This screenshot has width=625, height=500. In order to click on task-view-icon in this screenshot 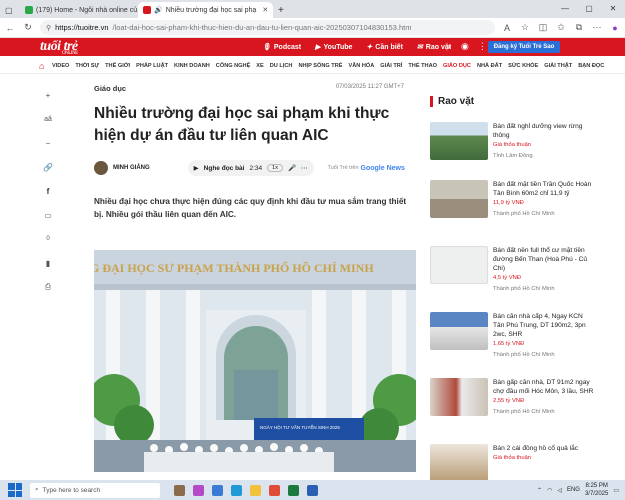, I will do `click(217, 490)`.